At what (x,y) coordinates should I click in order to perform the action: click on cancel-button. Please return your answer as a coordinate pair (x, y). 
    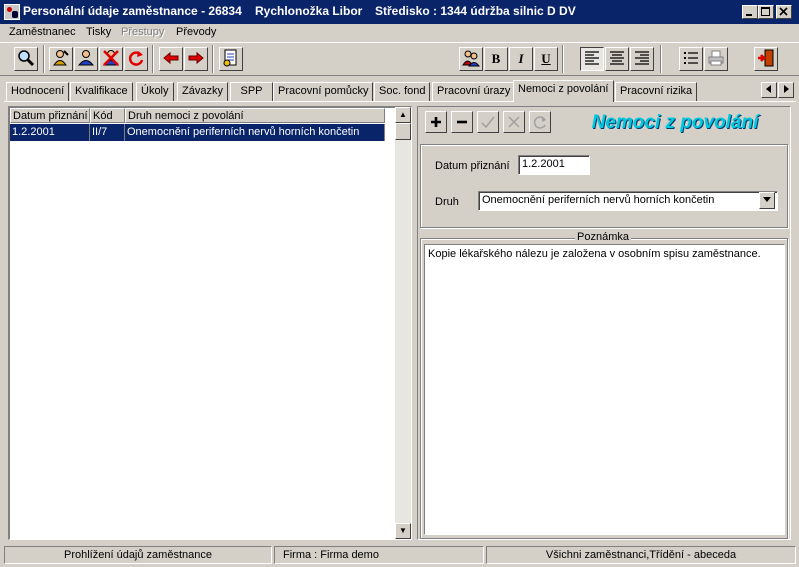
    Looking at the image, I should click on (514, 122).